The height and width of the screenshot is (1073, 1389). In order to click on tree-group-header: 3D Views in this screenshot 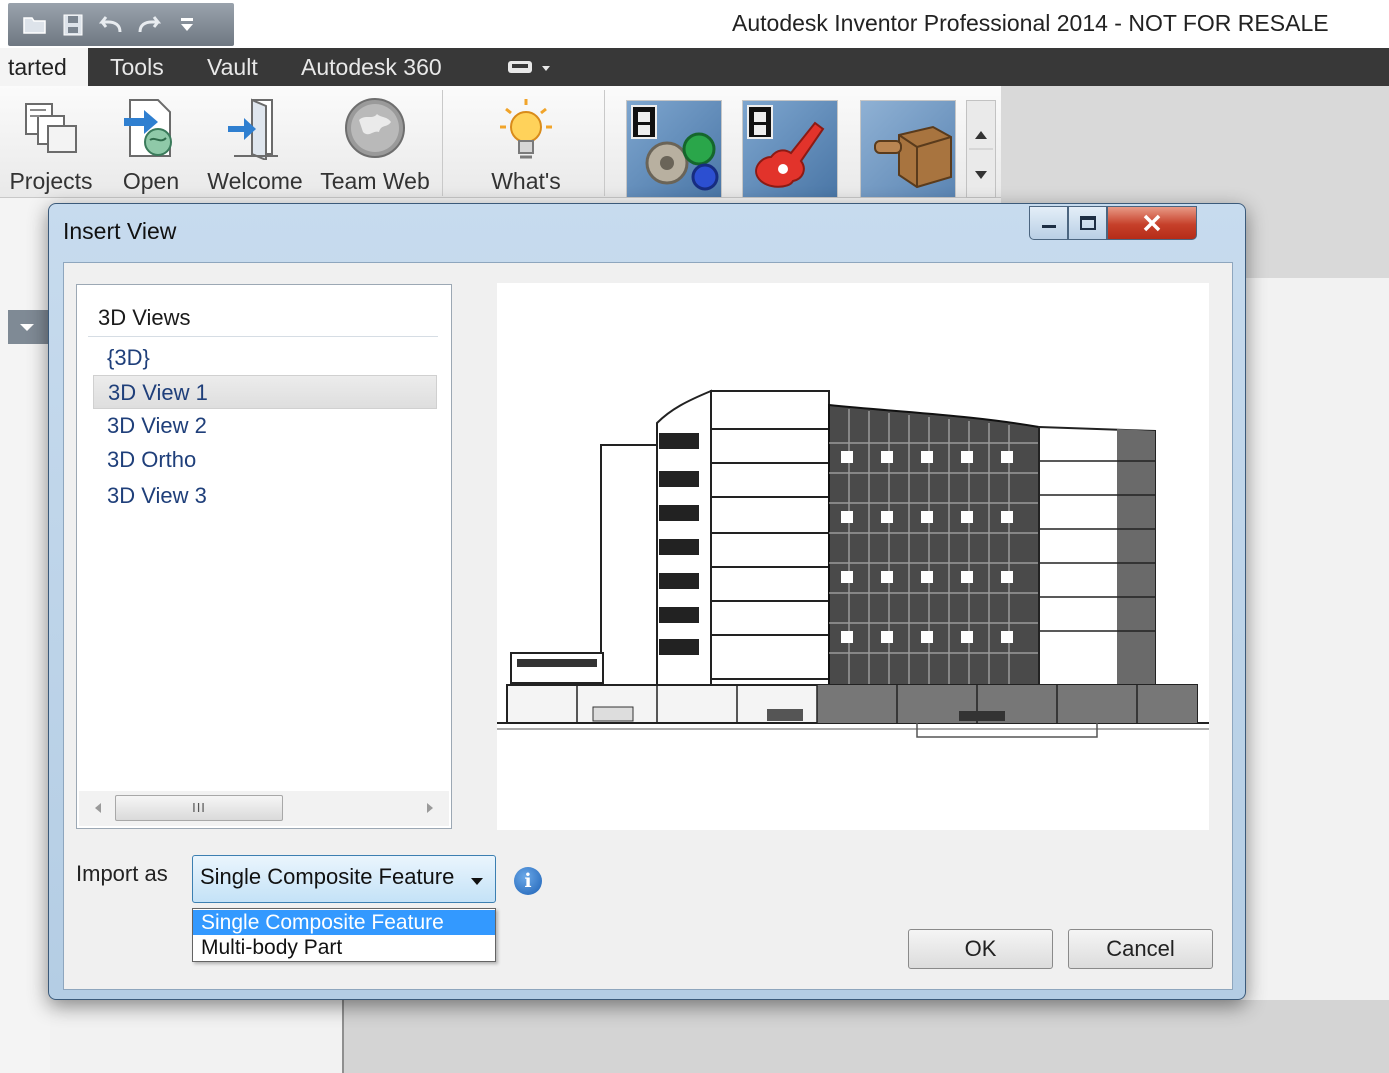, I will do `click(263, 318)`.